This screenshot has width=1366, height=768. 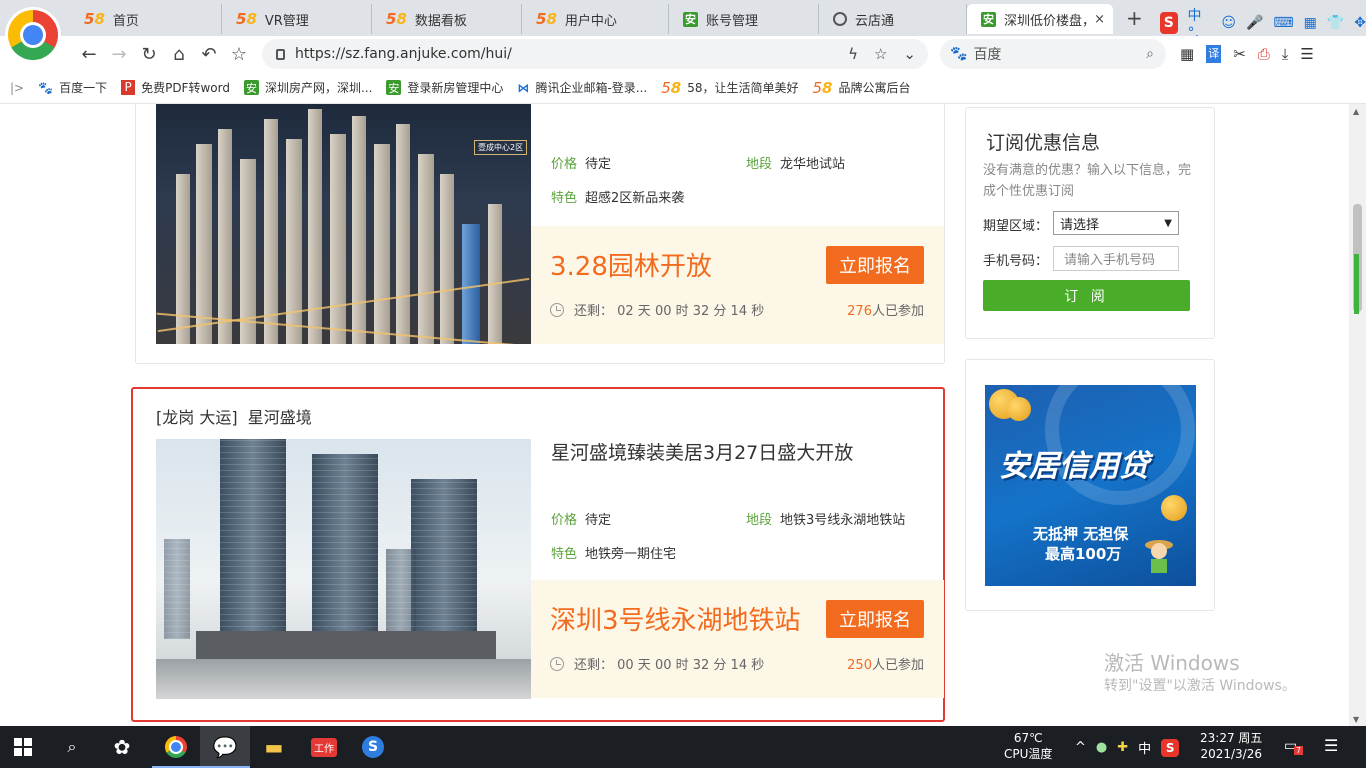 What do you see at coordinates (1116, 258) in the screenshot?
I see `phone-input: 请输入手机号码` at bounding box center [1116, 258].